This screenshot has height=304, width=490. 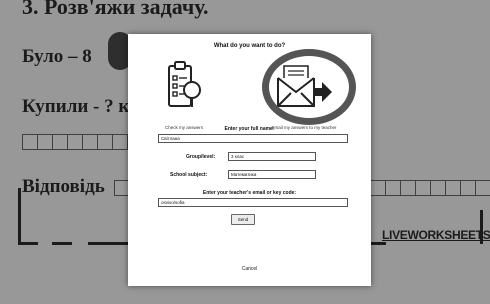 What do you see at coordinates (249, 193) in the screenshot?
I see `teacher-email-label: Enter your teacher's email or key code:` at bounding box center [249, 193].